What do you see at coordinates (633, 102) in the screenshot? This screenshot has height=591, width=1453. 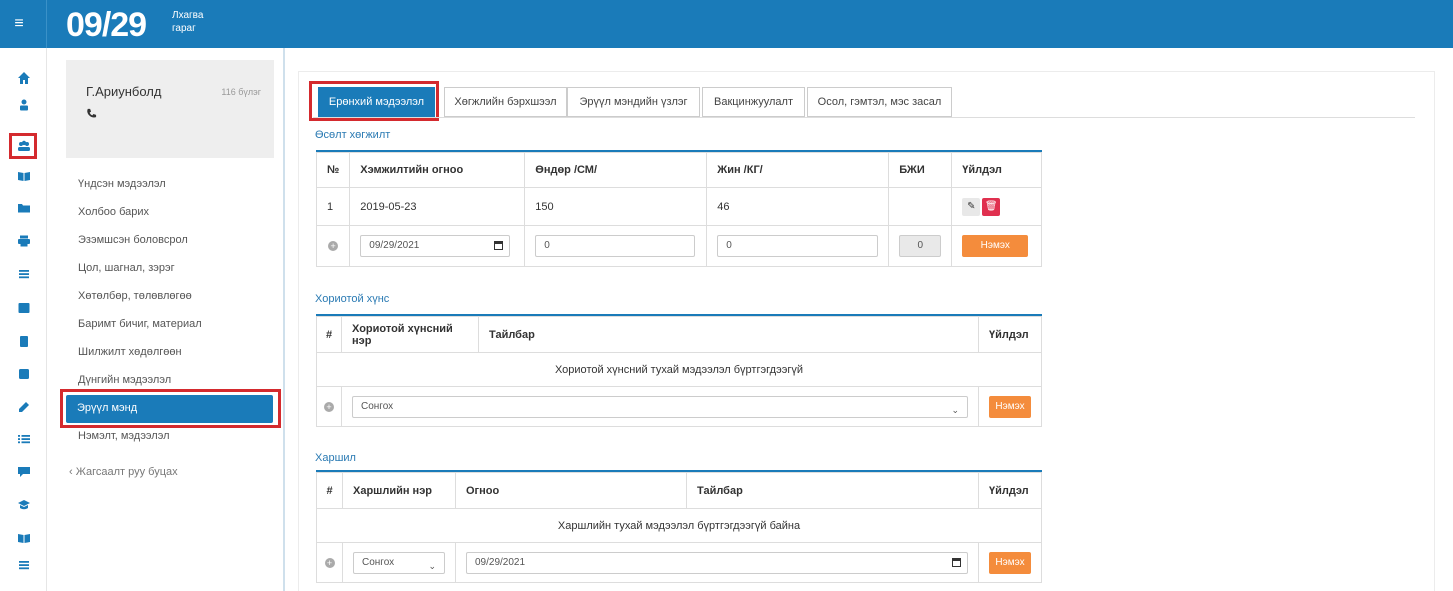 I see `tab-health-check: Эрүүл мэндийн үзлэг` at bounding box center [633, 102].